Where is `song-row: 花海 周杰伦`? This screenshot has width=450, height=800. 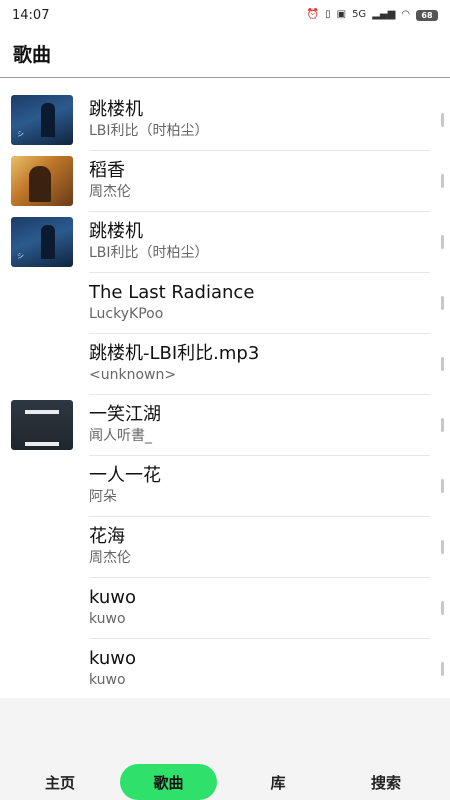 song-row: 花海 周杰伦 is located at coordinates (225, 547).